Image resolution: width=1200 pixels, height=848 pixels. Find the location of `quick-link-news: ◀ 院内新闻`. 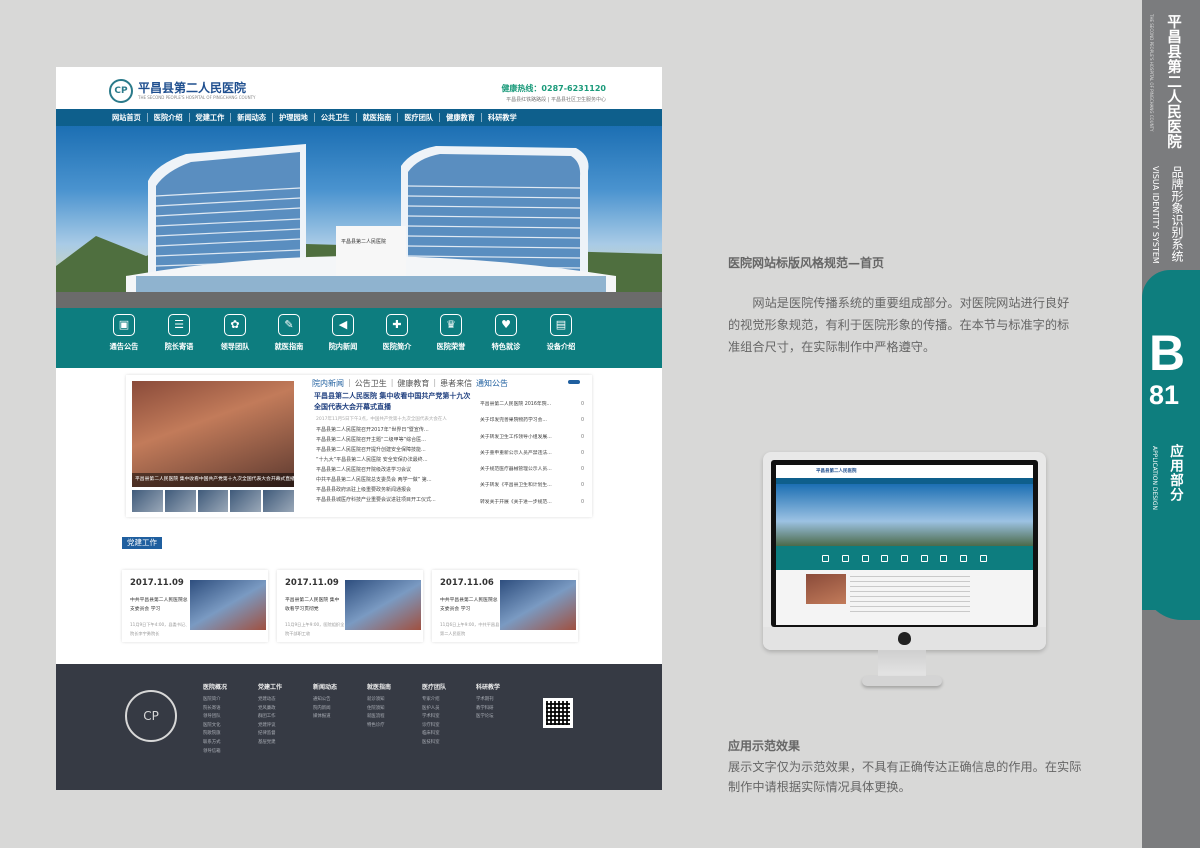

quick-link-news: ◀ 院内新闻 is located at coordinates (343, 333).